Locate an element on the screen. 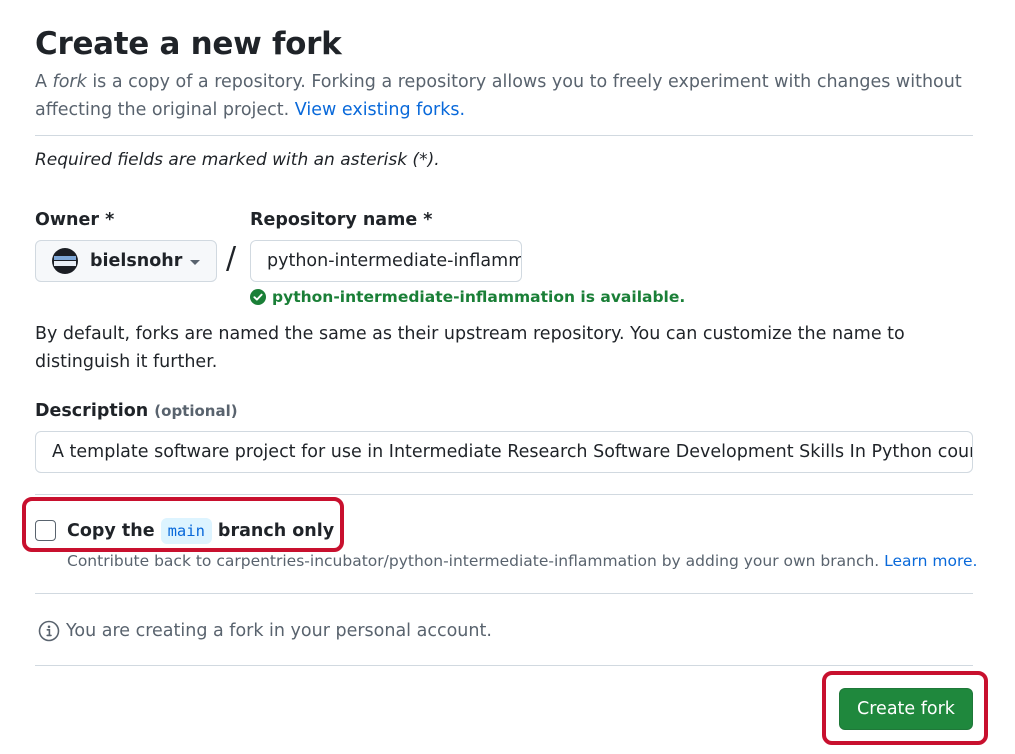 Image resolution: width=1015 pixels, height=754 pixels. branch-name-code: main is located at coordinates (186, 531).